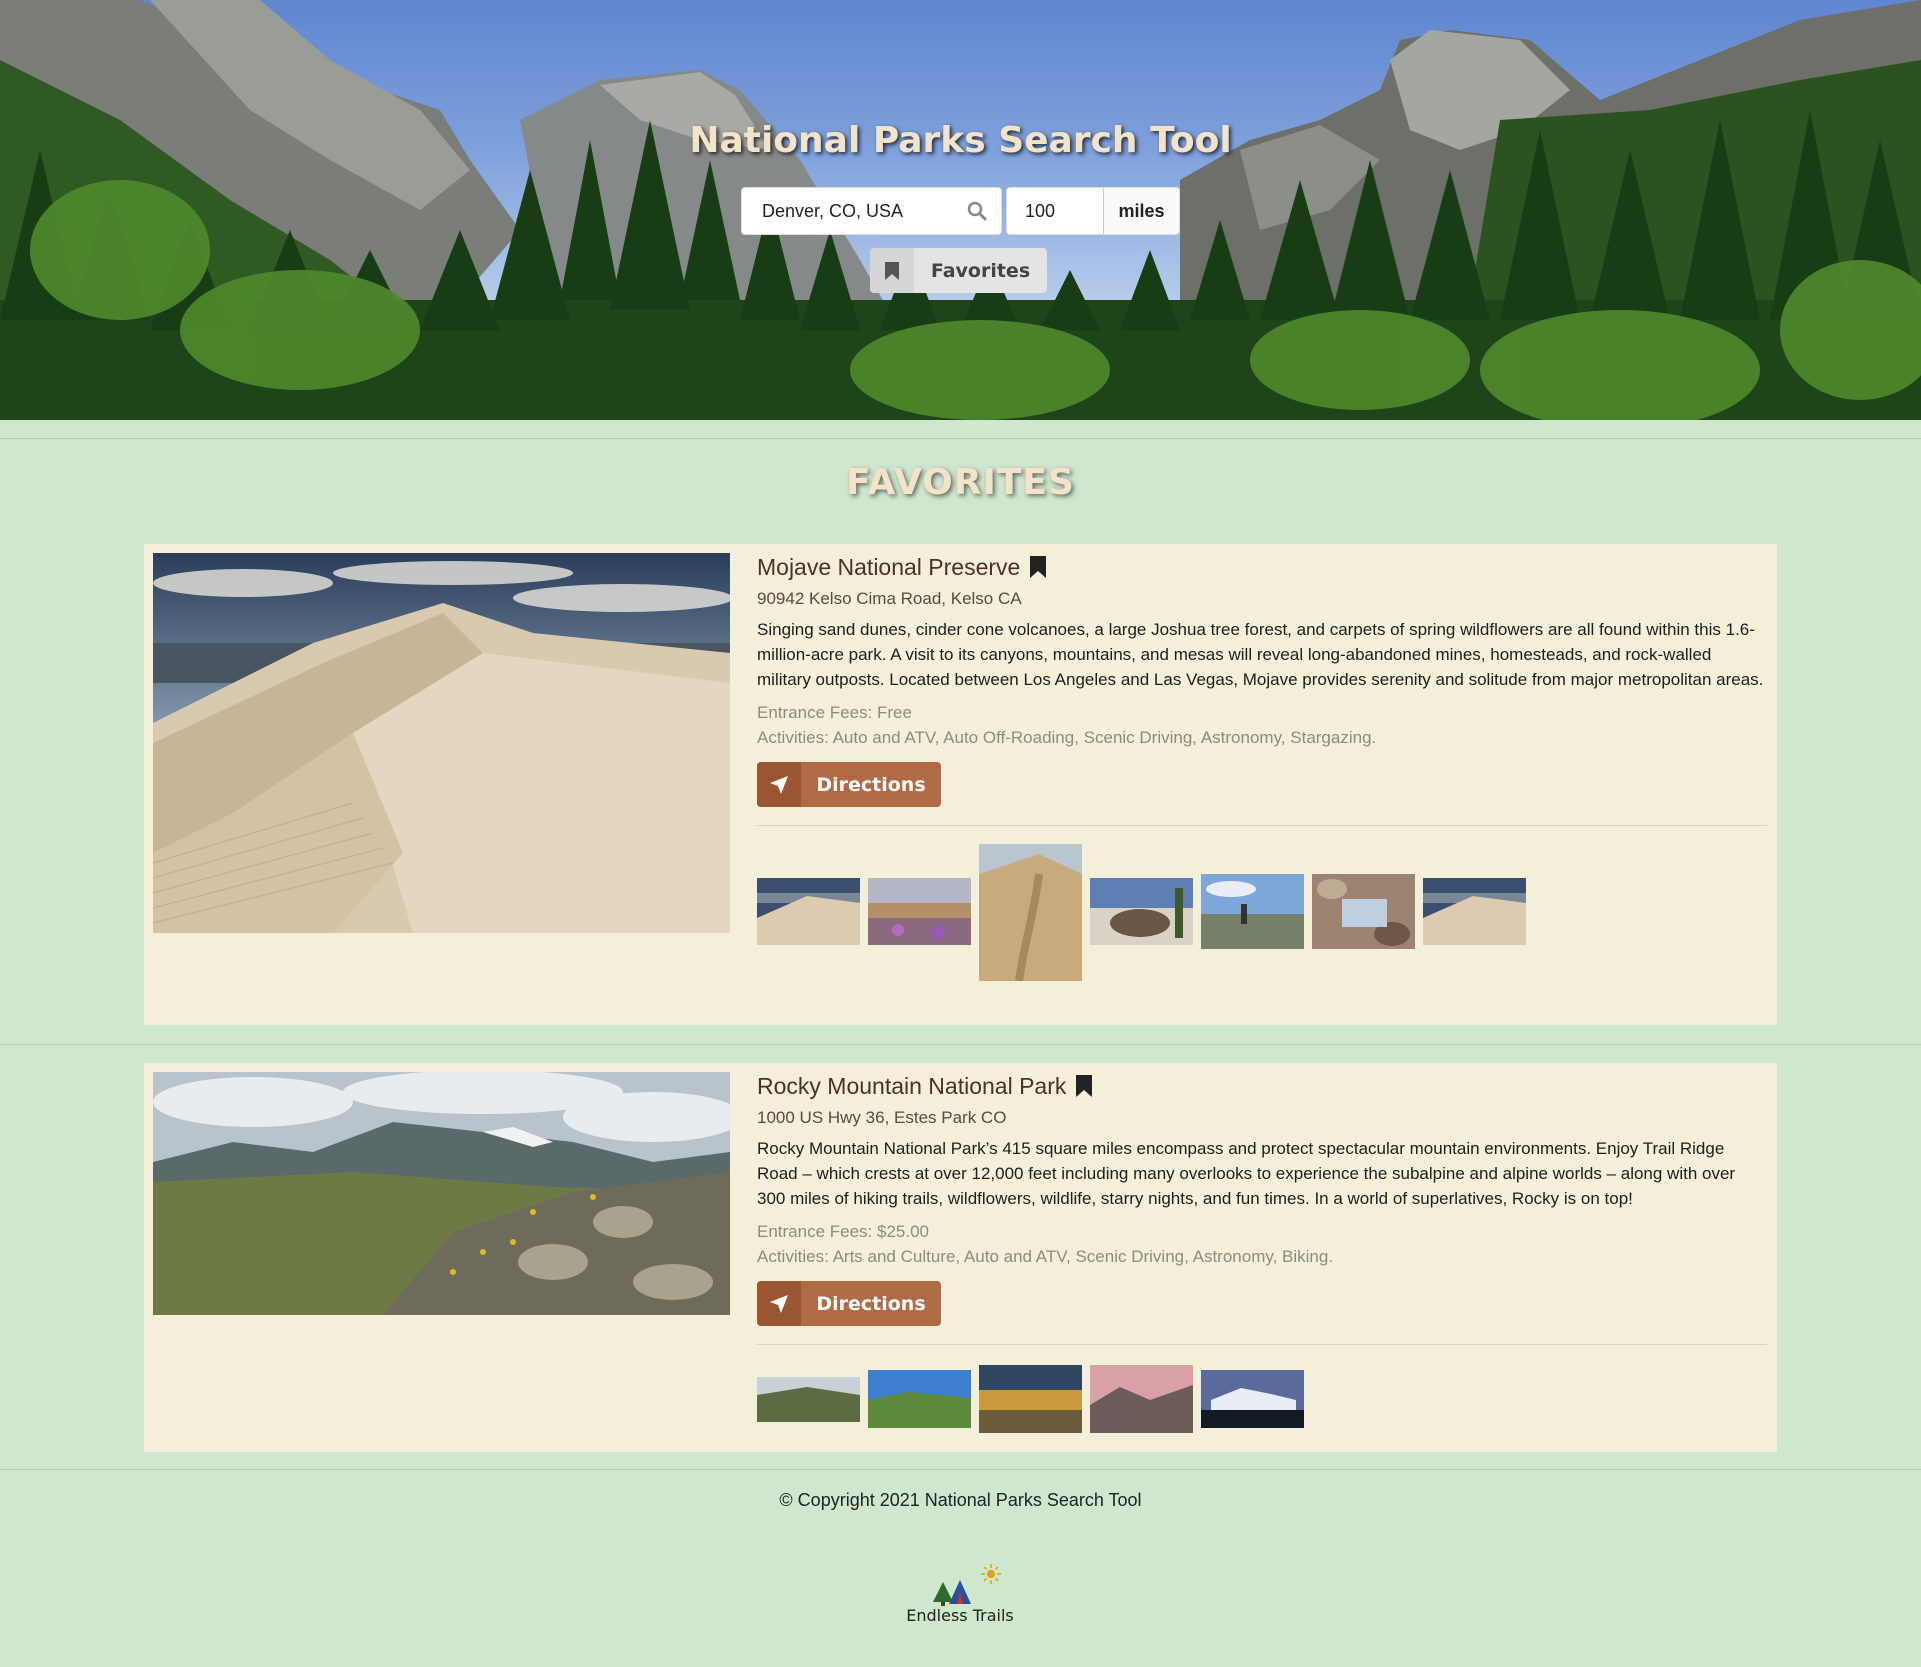 The image size is (1921, 1667). What do you see at coordinates (960, 140) in the screenshot?
I see `site-title: National Parks Search Tool` at bounding box center [960, 140].